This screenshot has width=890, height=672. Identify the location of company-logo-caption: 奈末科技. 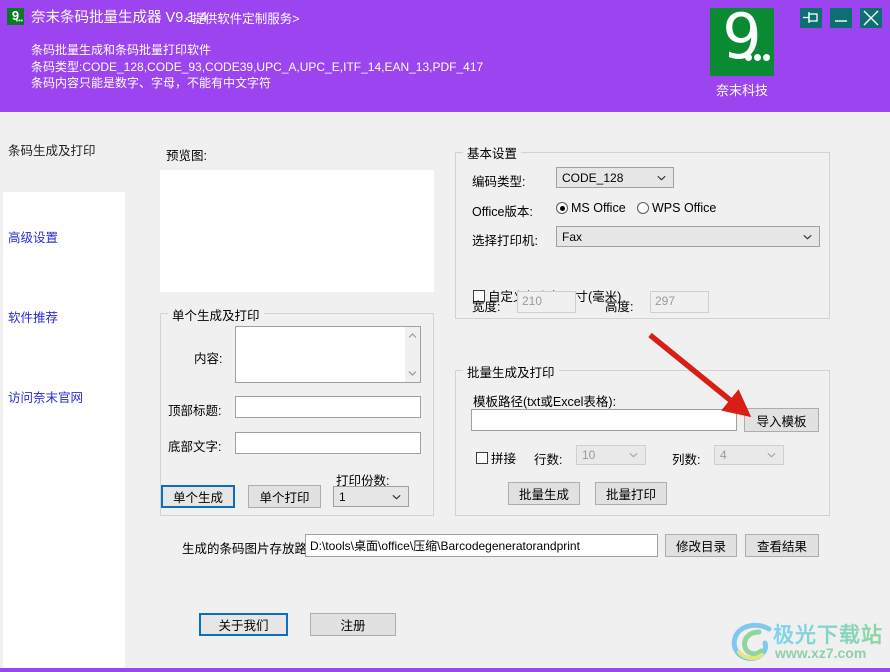
(741, 90).